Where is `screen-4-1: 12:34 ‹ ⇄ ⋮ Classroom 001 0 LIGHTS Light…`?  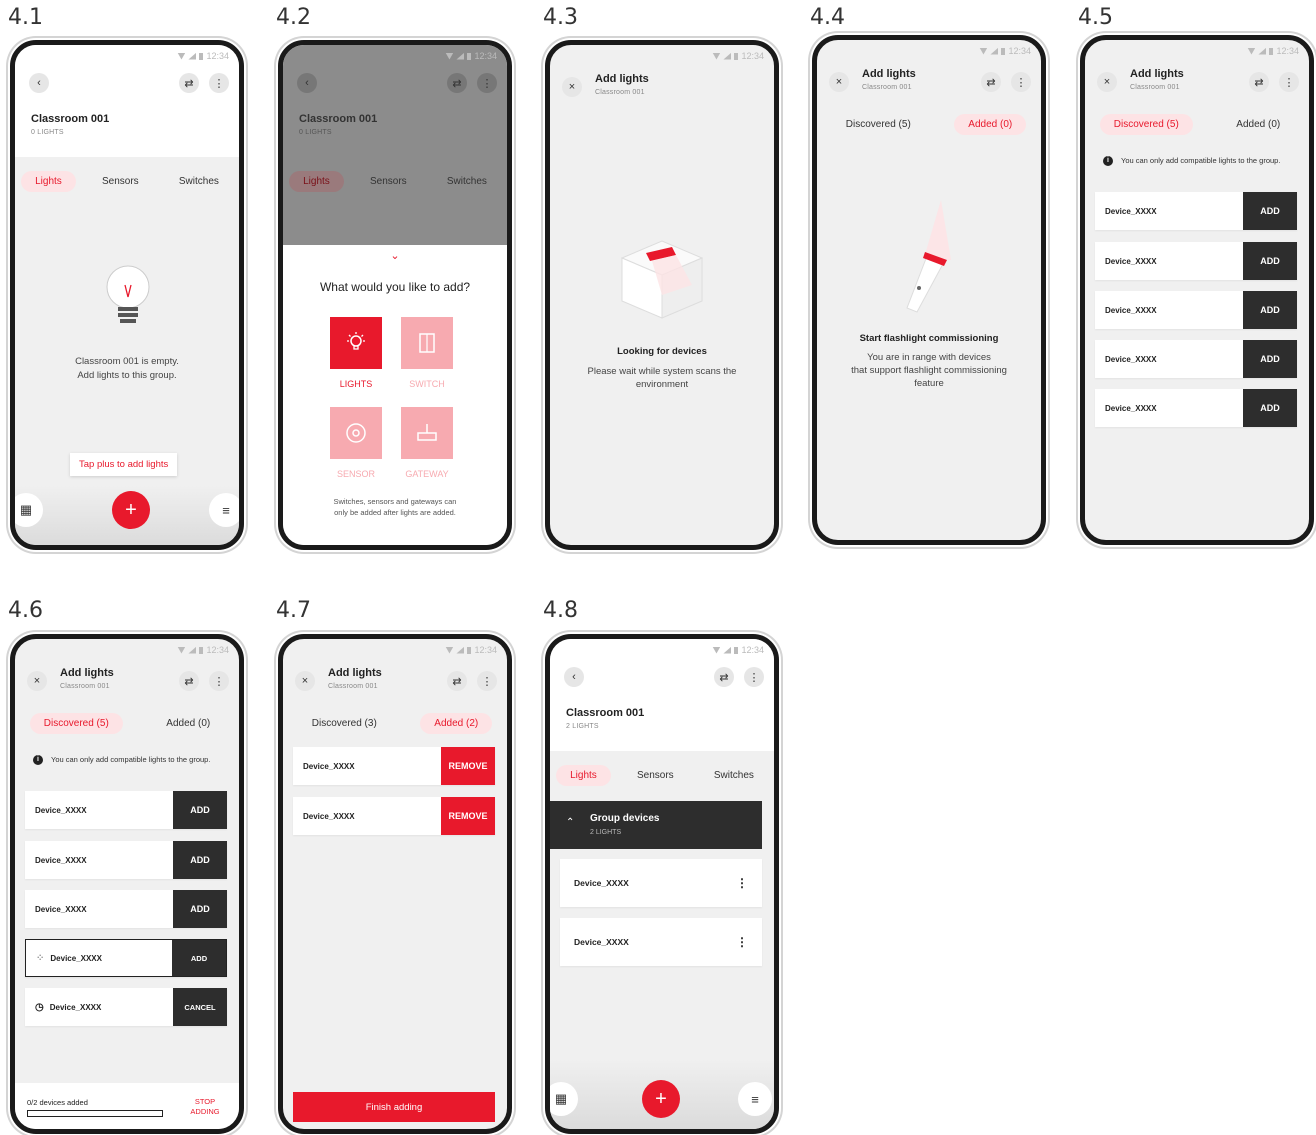 screen-4-1: 12:34 ‹ ⇄ ⋮ Classroom 001 0 LIGHTS Light… is located at coordinates (127, 295).